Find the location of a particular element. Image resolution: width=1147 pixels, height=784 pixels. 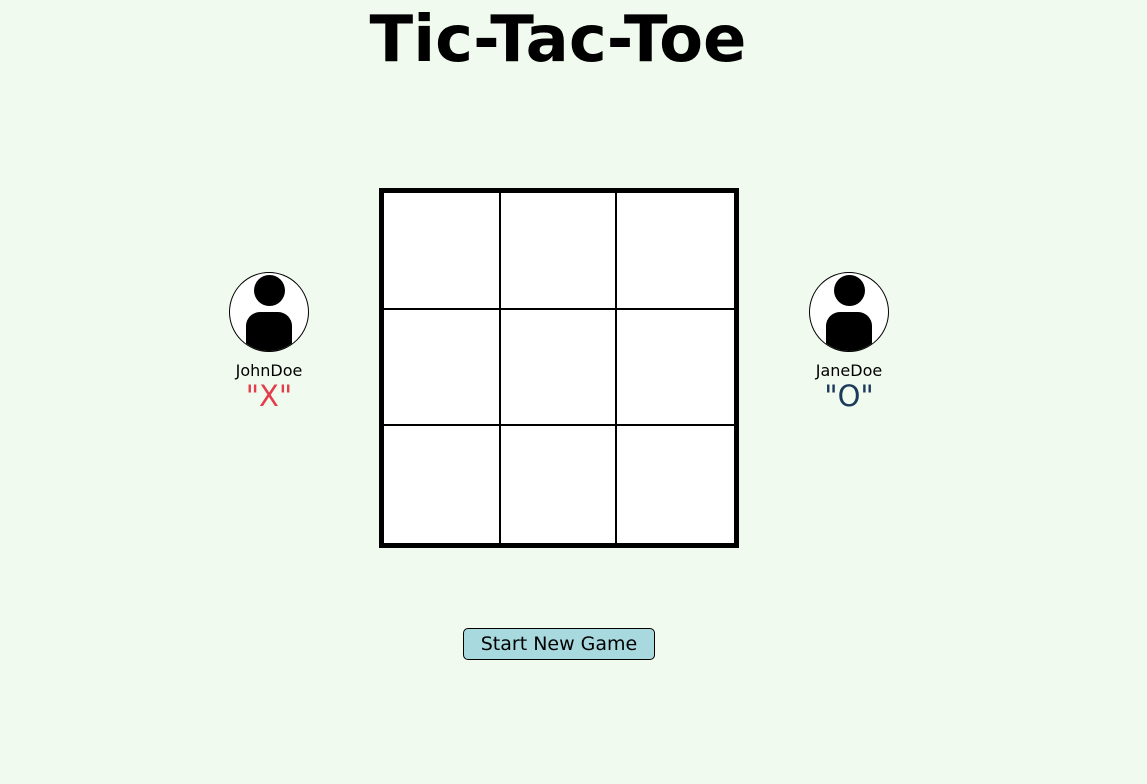

player-one-panel: JohnDoe "X" is located at coordinates (269, 341).